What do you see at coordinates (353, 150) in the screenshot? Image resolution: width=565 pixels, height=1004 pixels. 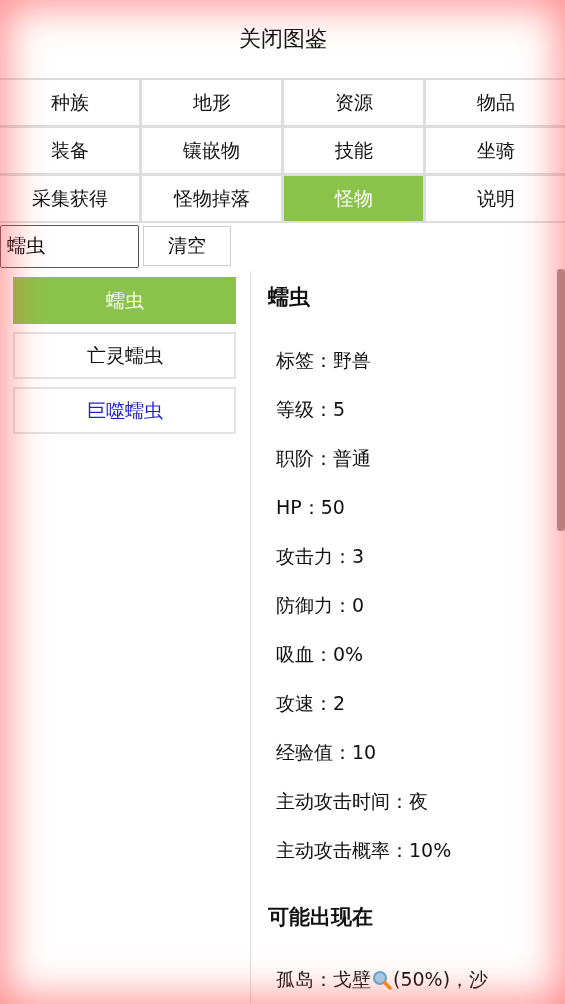 I see `category-tab: 技能` at bounding box center [353, 150].